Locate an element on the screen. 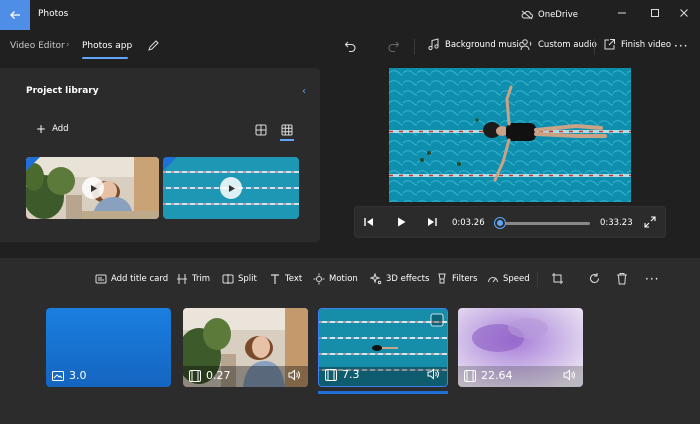  previous-frame-button is located at coordinates (370, 222).